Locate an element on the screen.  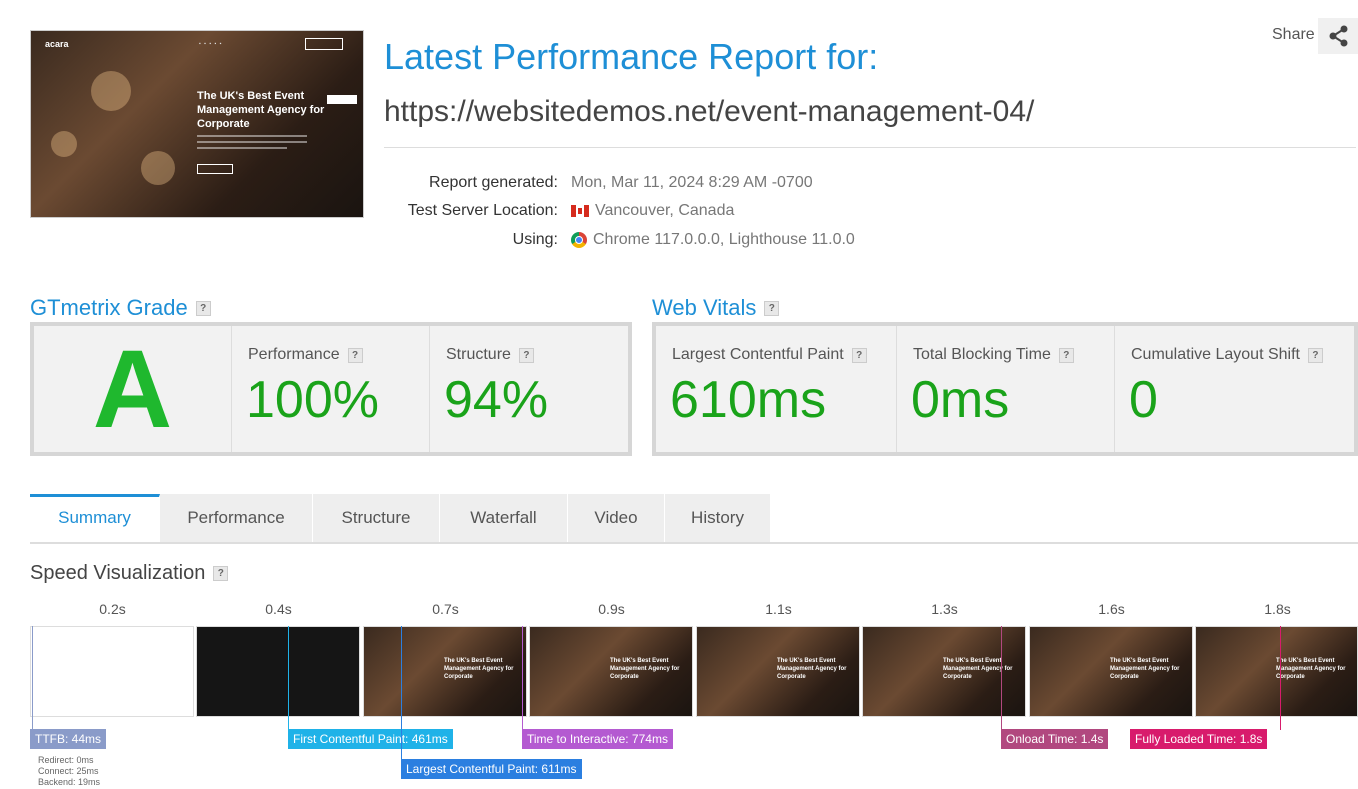
structure-label: Structure ? is located at coordinates (490, 355).